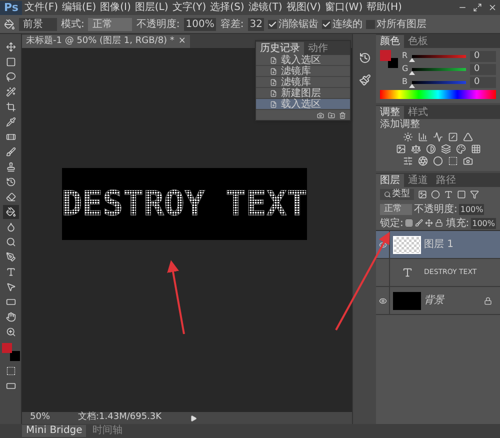 This screenshot has height=438, width=500. I want to click on panel-tab: 历史记录, so click(280, 48).